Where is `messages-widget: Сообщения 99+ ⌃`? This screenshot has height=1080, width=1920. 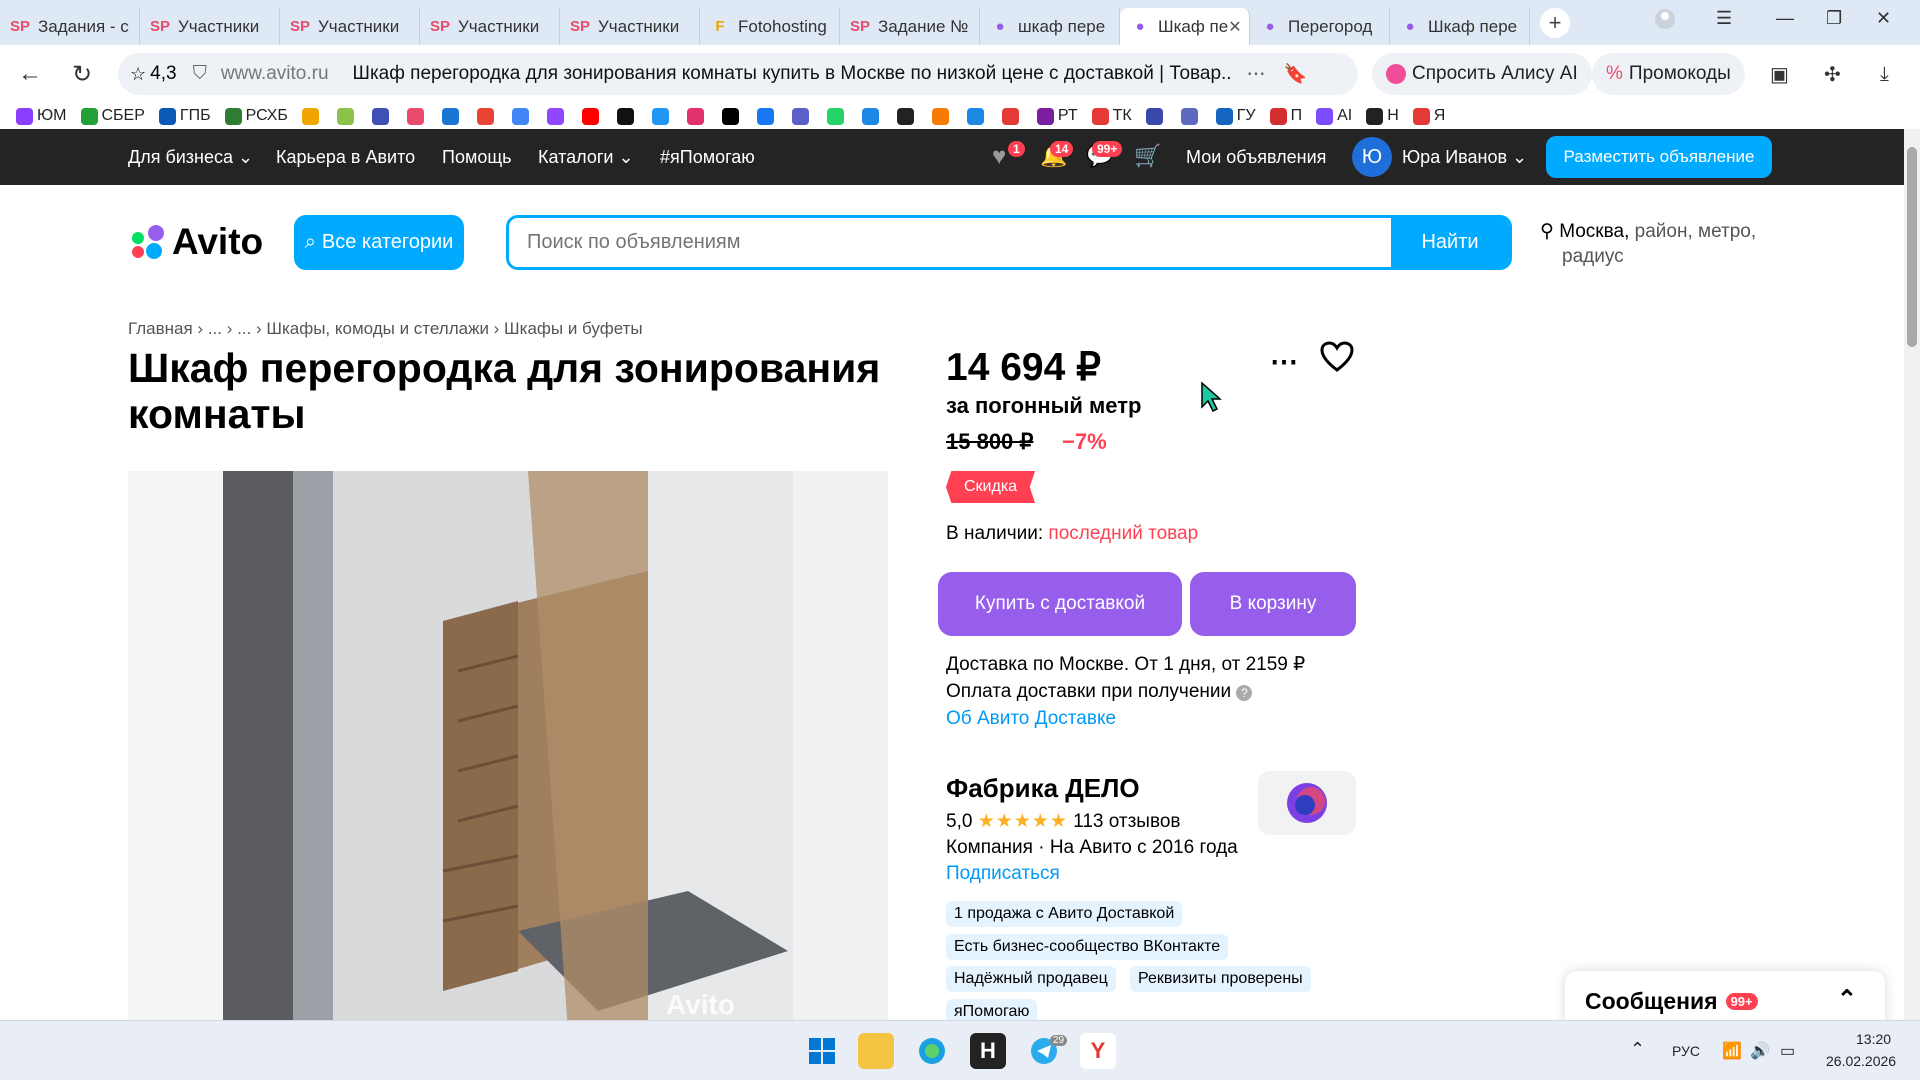 messages-widget: Сообщения 99+ ⌃ is located at coordinates (1725, 995).